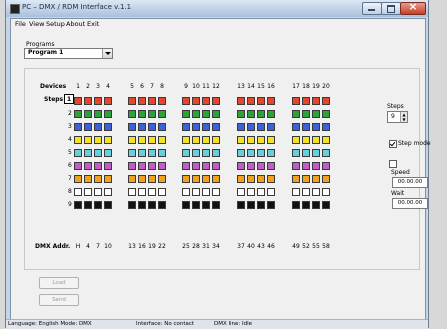  What do you see at coordinates (397, 117) in the screenshot?
I see `steps-count-spinner: 9 ▲ ▼` at bounding box center [397, 117].